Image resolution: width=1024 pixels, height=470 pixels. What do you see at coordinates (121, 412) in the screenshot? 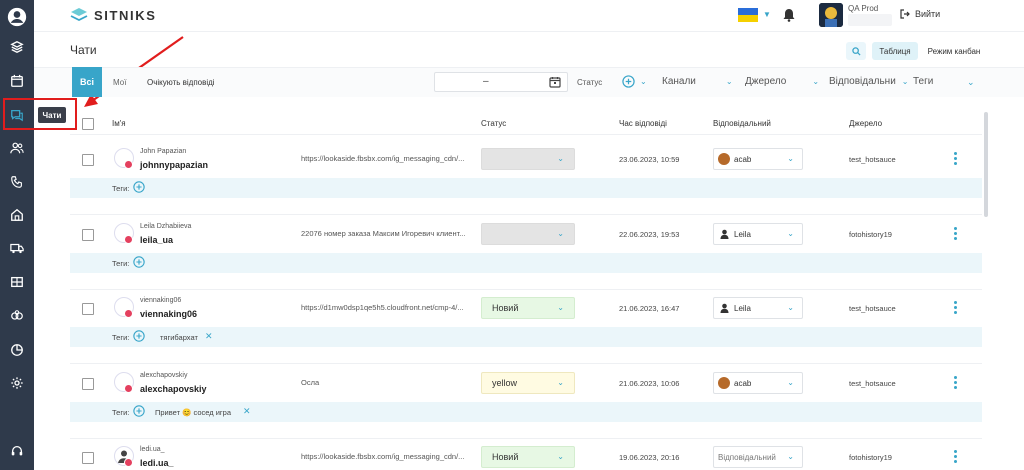
I see `tags-label: Теги:` at bounding box center [121, 412].